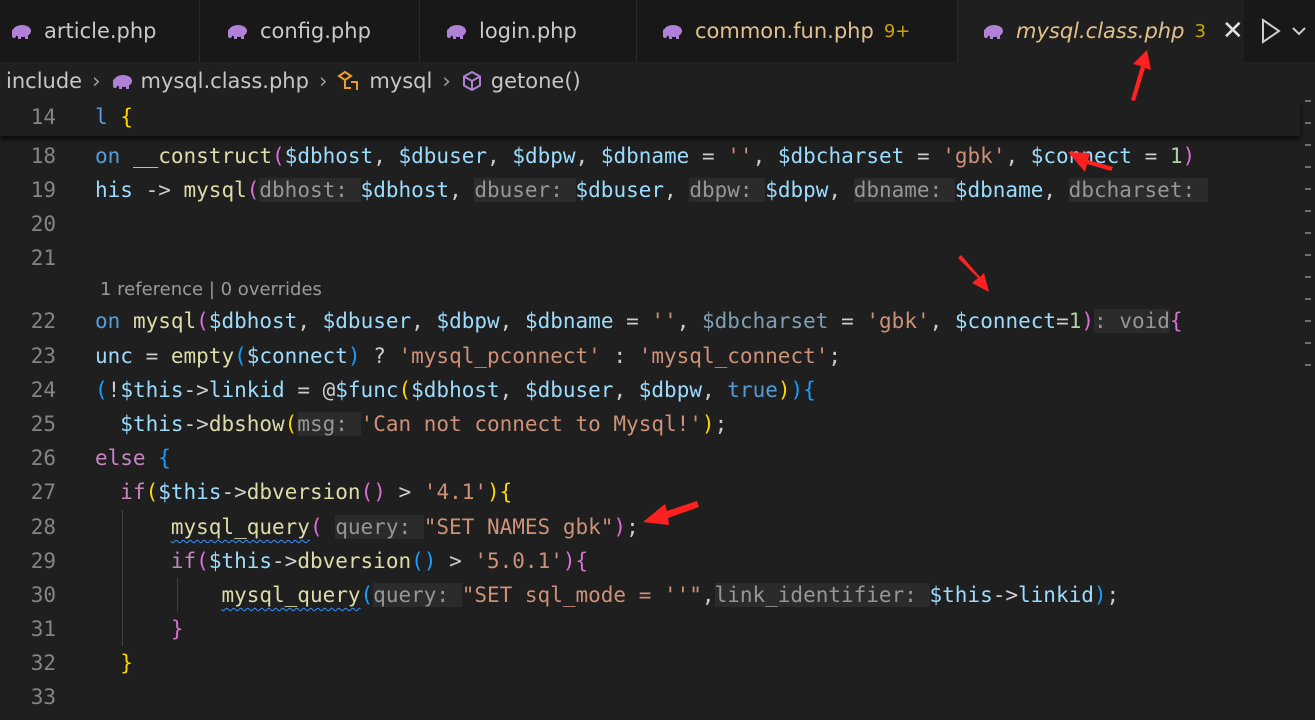 Image resolution: width=1315 pixels, height=720 pixels. What do you see at coordinates (225, 81) in the screenshot?
I see `breadcrumb-file: mysql.class.php` at bounding box center [225, 81].